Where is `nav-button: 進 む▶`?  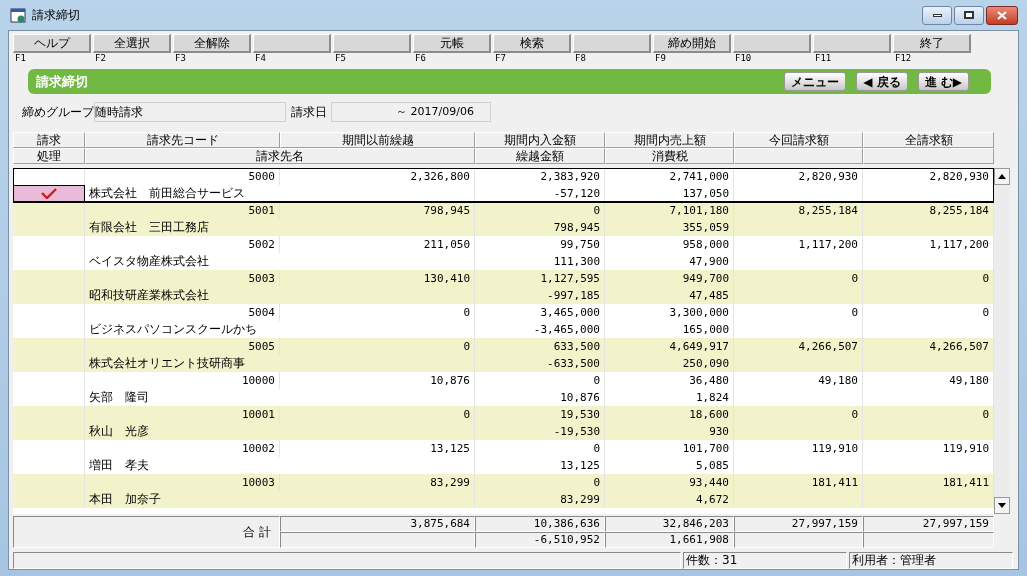
nav-button: 進 む▶ is located at coordinates (943, 81).